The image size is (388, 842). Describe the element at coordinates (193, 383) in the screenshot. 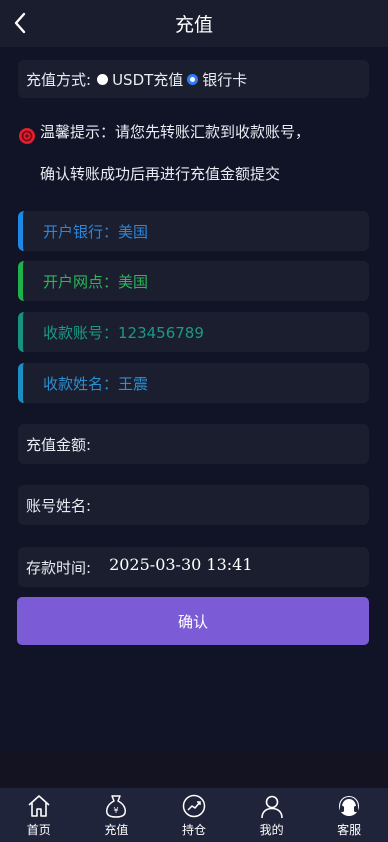

I see `account-name-row: 收款姓名：王震` at that location.